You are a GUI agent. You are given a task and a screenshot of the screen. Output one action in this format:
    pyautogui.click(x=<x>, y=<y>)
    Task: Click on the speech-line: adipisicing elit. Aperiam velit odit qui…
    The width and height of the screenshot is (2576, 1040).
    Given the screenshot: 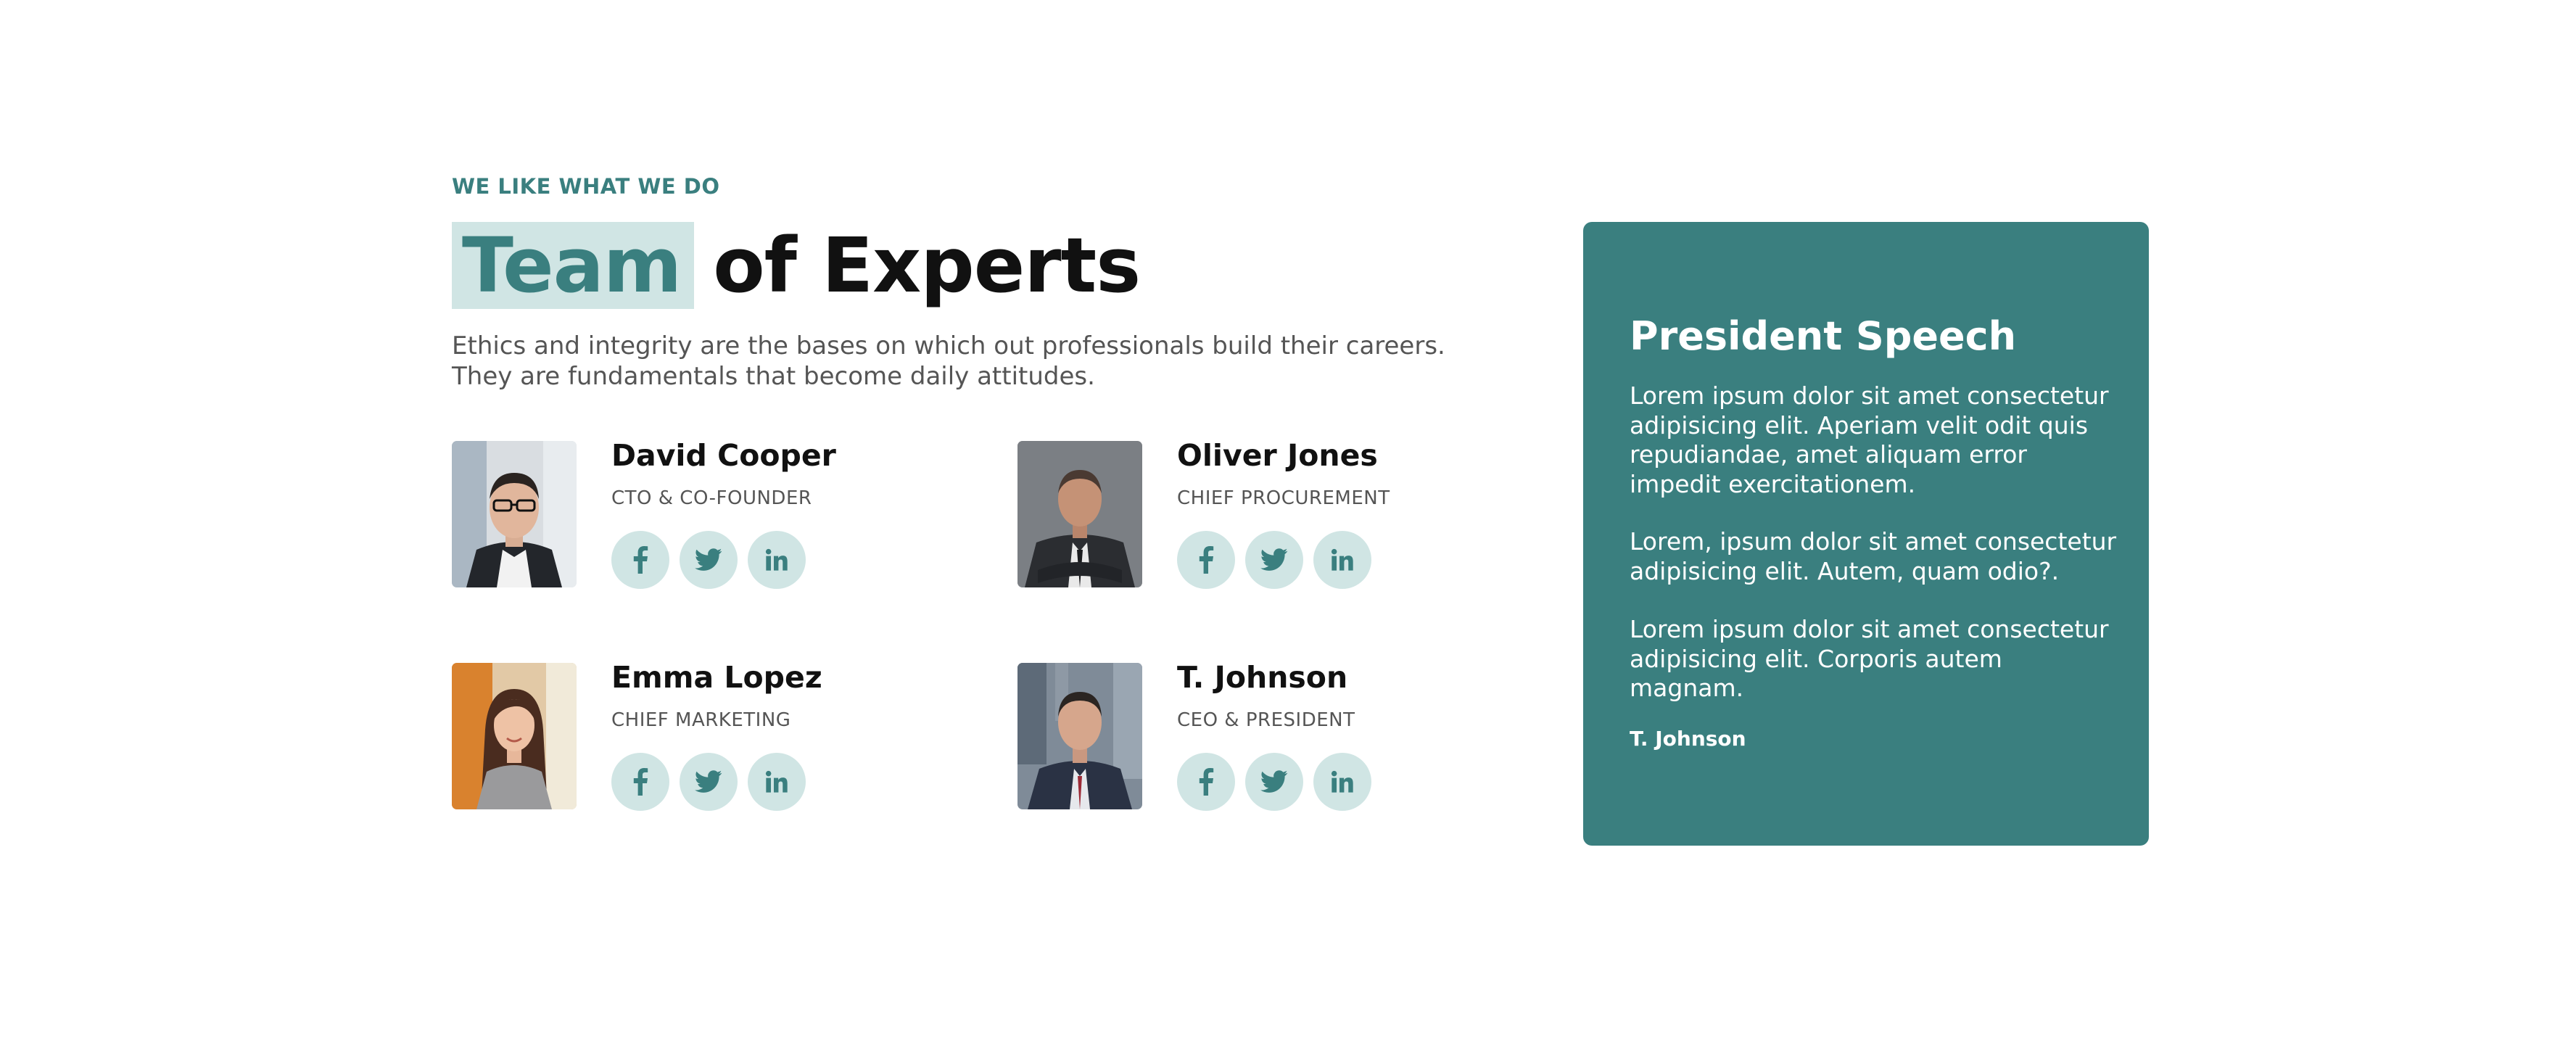 What is the action you would take?
    pyautogui.click(x=1859, y=424)
    